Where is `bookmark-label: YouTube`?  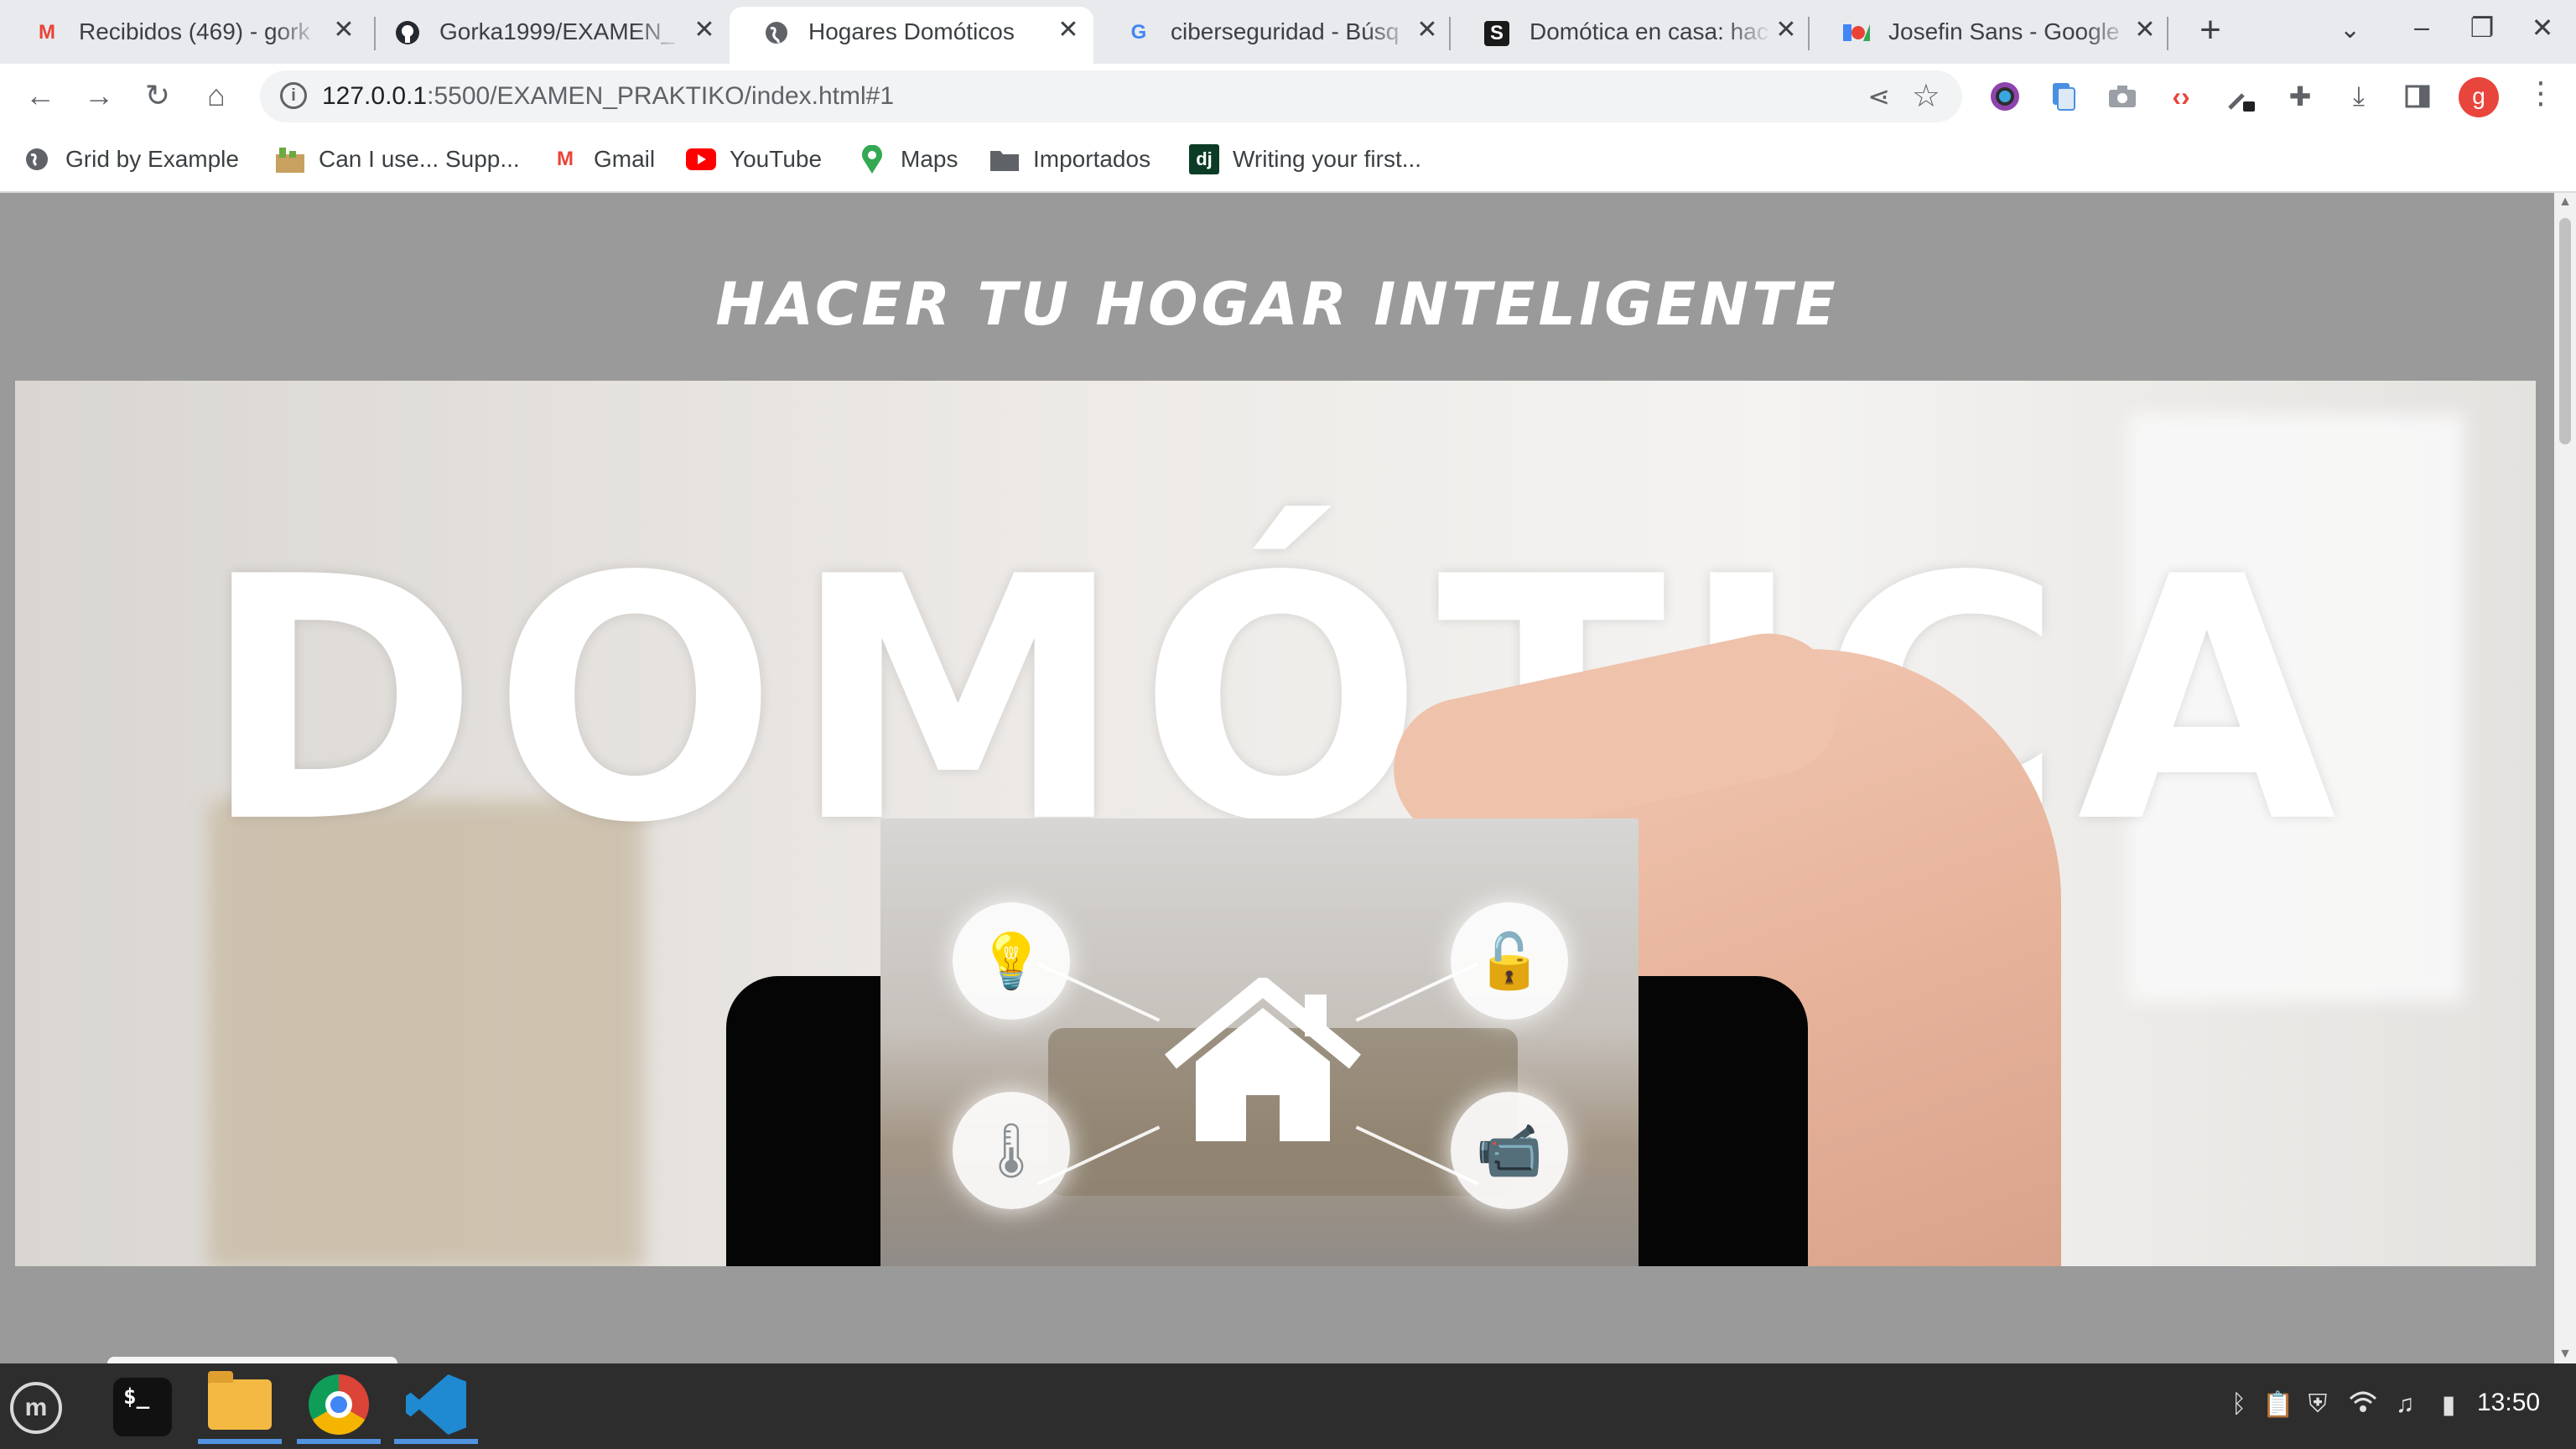
bookmark-label: YouTube is located at coordinates (776, 159).